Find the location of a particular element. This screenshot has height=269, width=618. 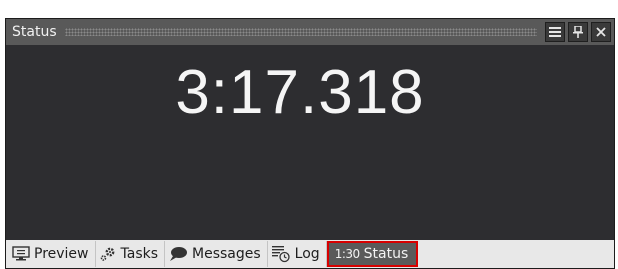

tab-log: Log is located at coordinates (297, 254).